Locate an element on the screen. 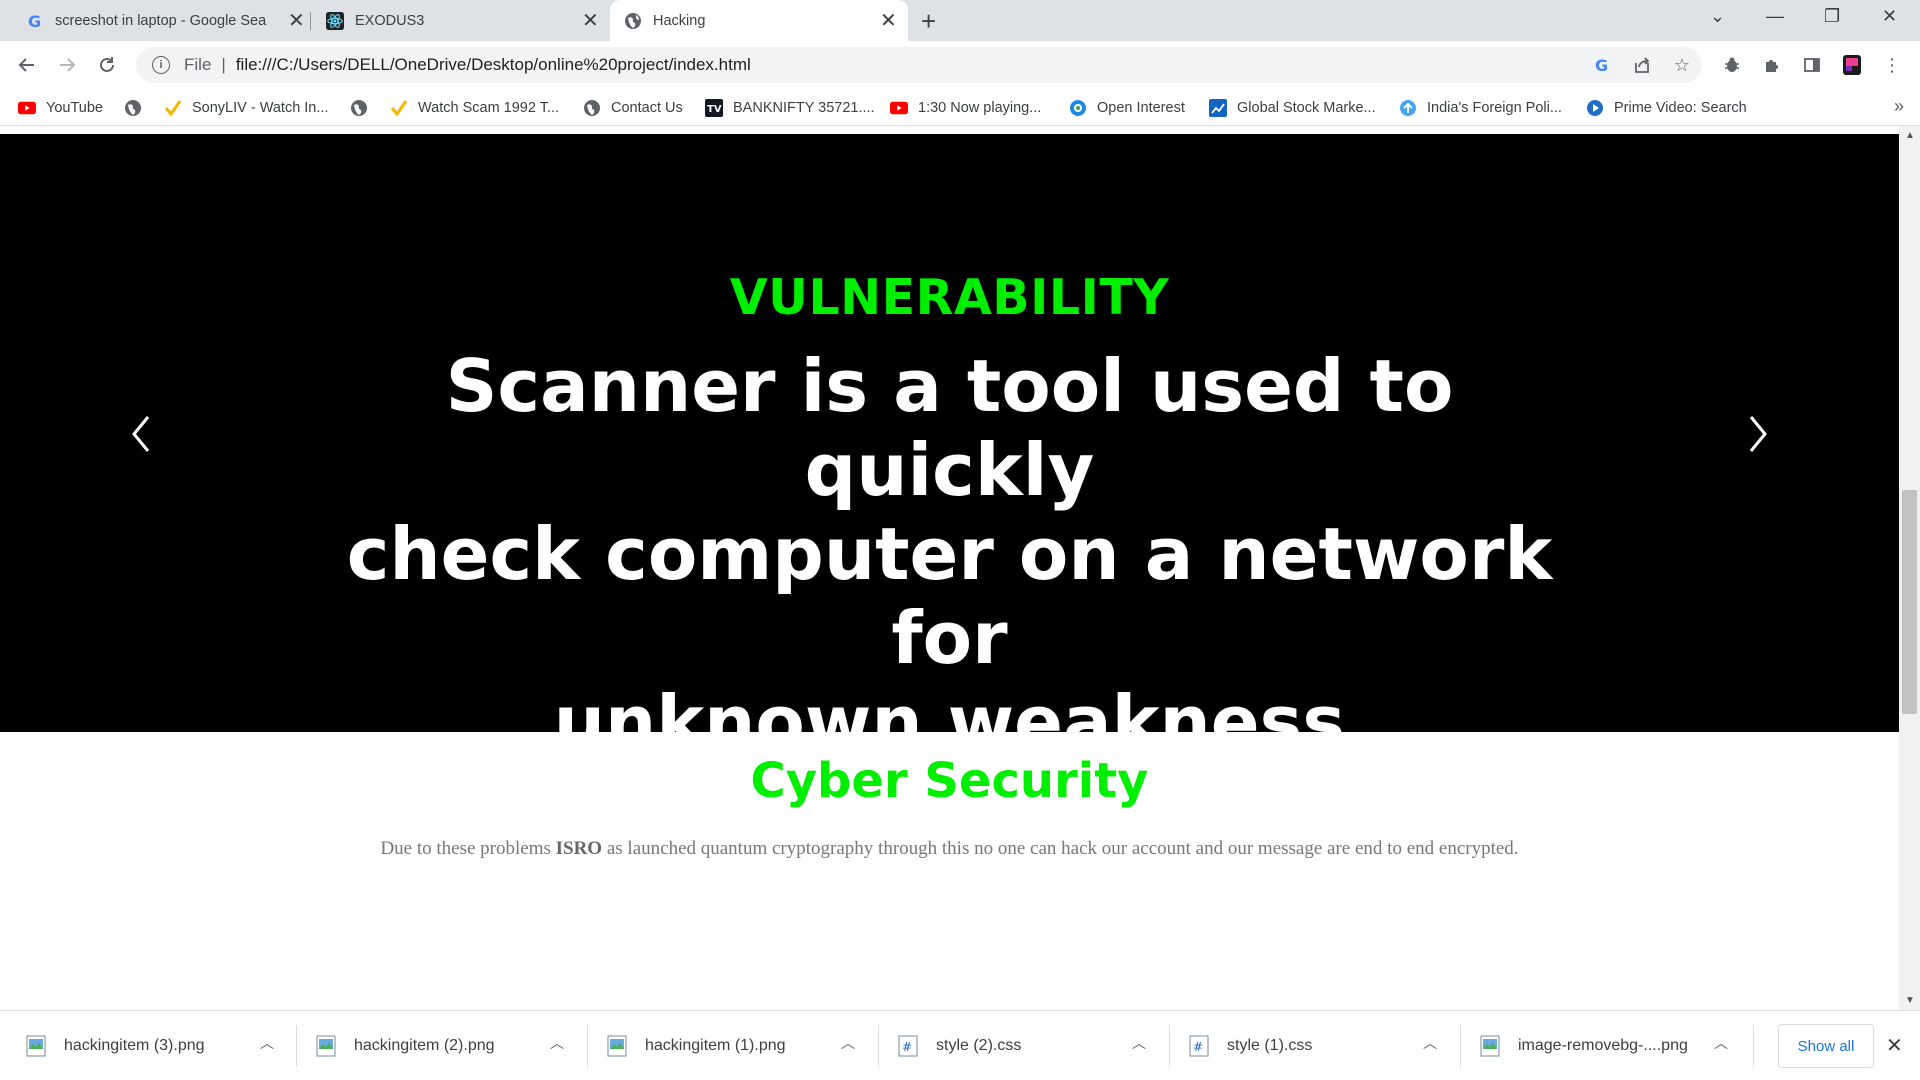 The height and width of the screenshot is (1080, 1920). carousel-prev-icon is located at coordinates (142, 434).